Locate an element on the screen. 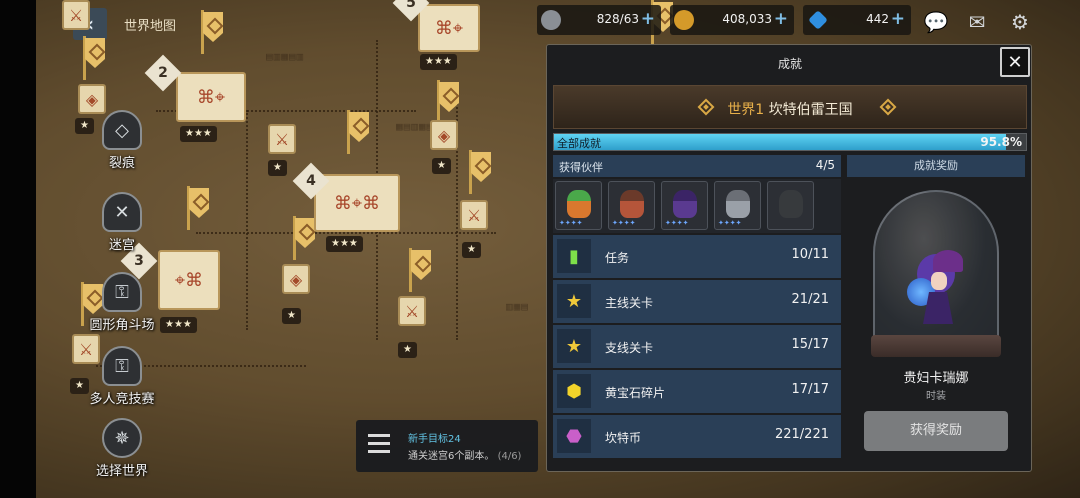  reward-type: 时装 is located at coordinates (936, 396).